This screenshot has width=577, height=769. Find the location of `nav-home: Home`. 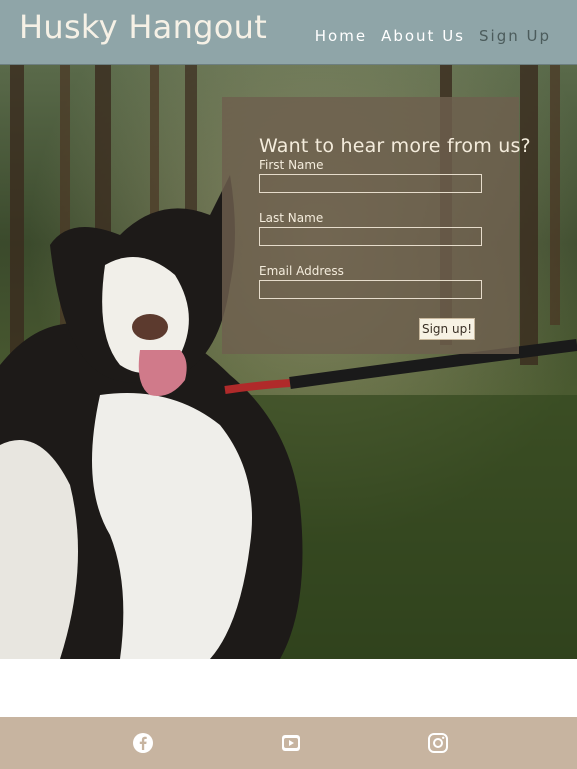

nav-home: Home is located at coordinates (341, 36).